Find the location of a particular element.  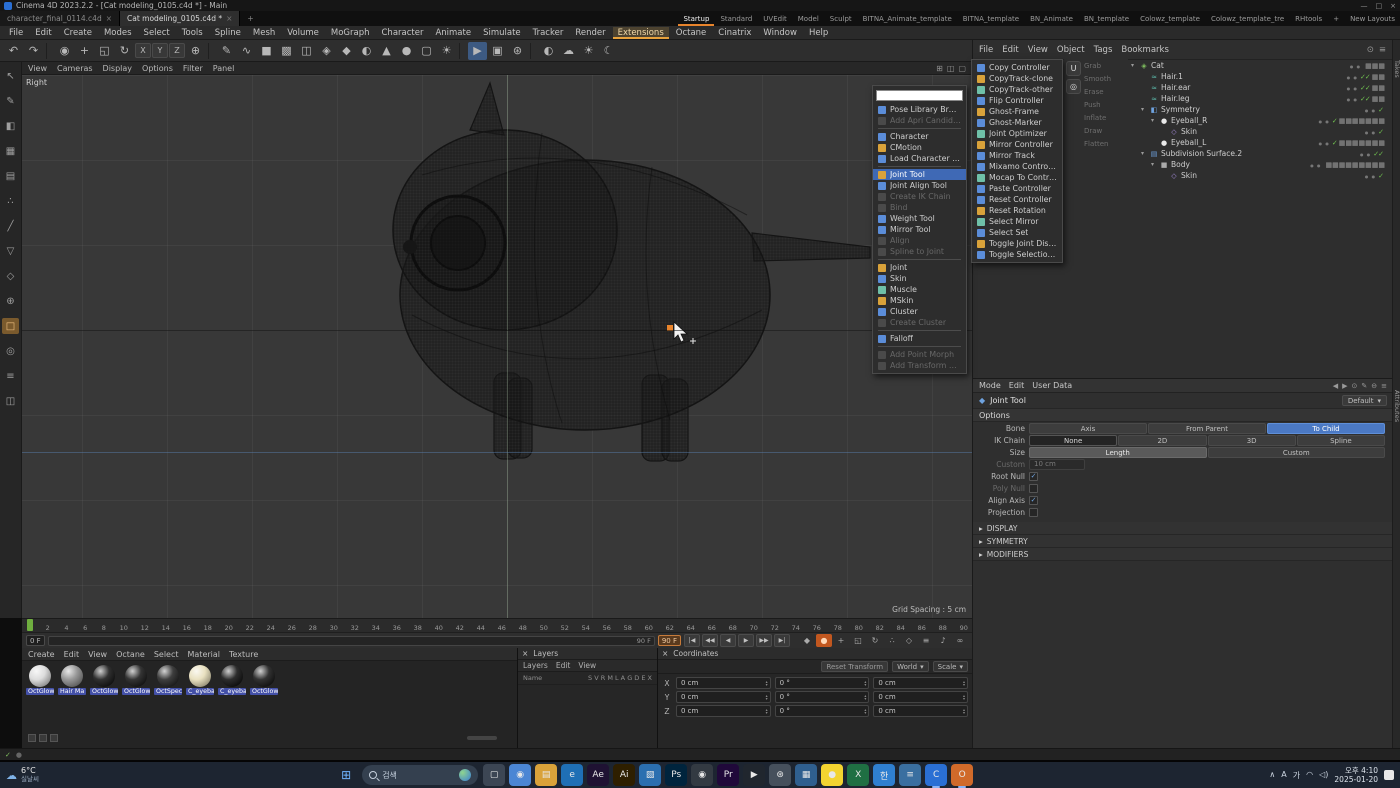

character-menu-item: CMotion is located at coordinates (919, 147).